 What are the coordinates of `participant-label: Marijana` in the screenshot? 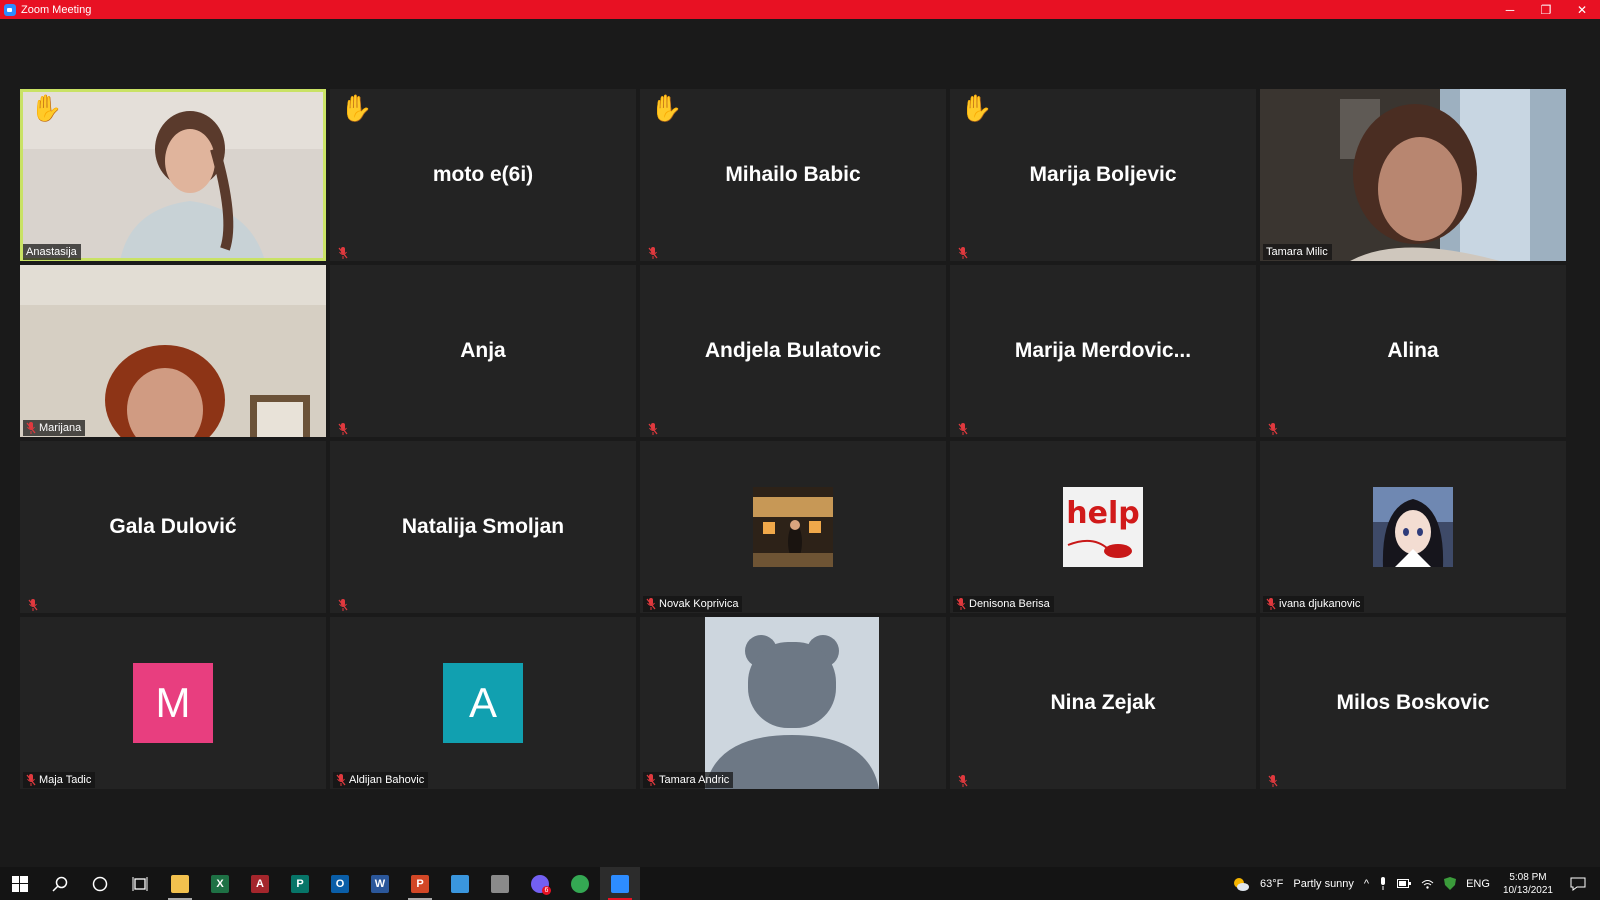 It's located at (54, 428).